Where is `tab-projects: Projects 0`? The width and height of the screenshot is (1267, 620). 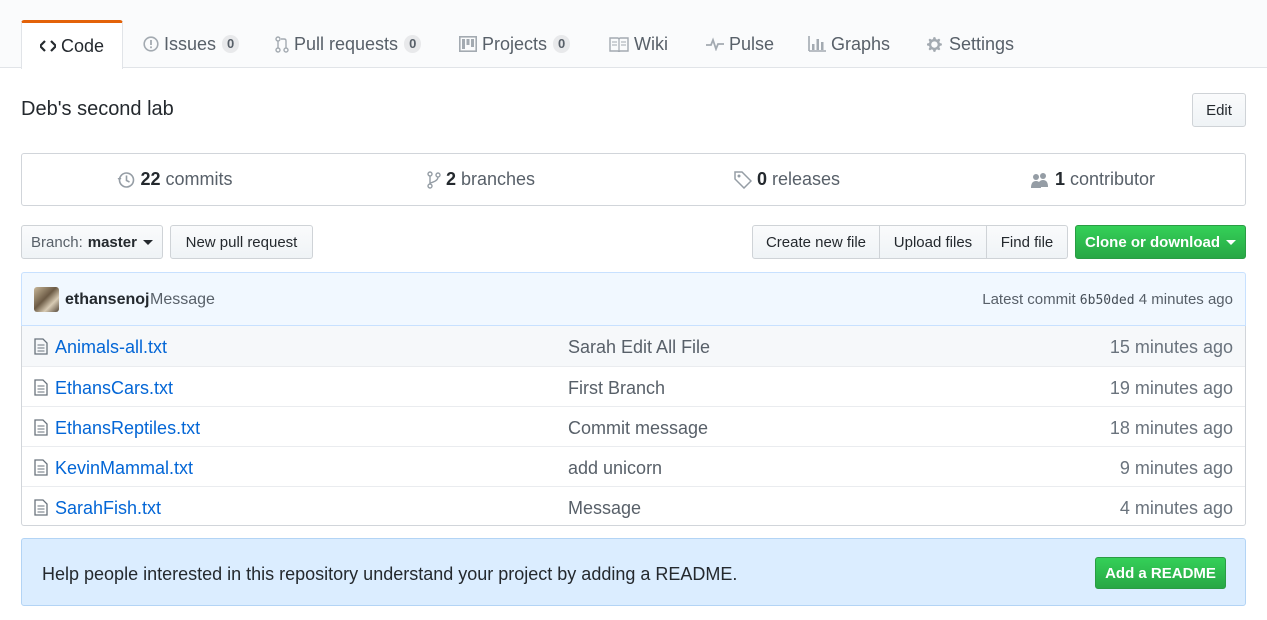
tab-projects: Projects 0 is located at coordinates (515, 44).